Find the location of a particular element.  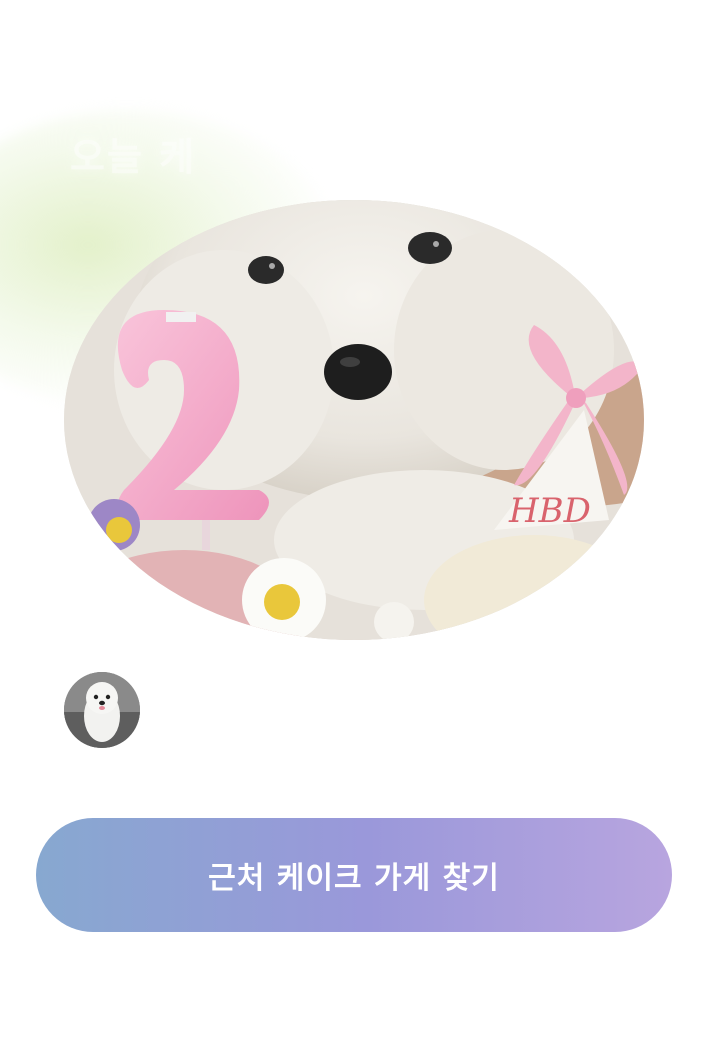

cta-label: 근처 케이크 가게 찾기 is located at coordinates (354, 878).